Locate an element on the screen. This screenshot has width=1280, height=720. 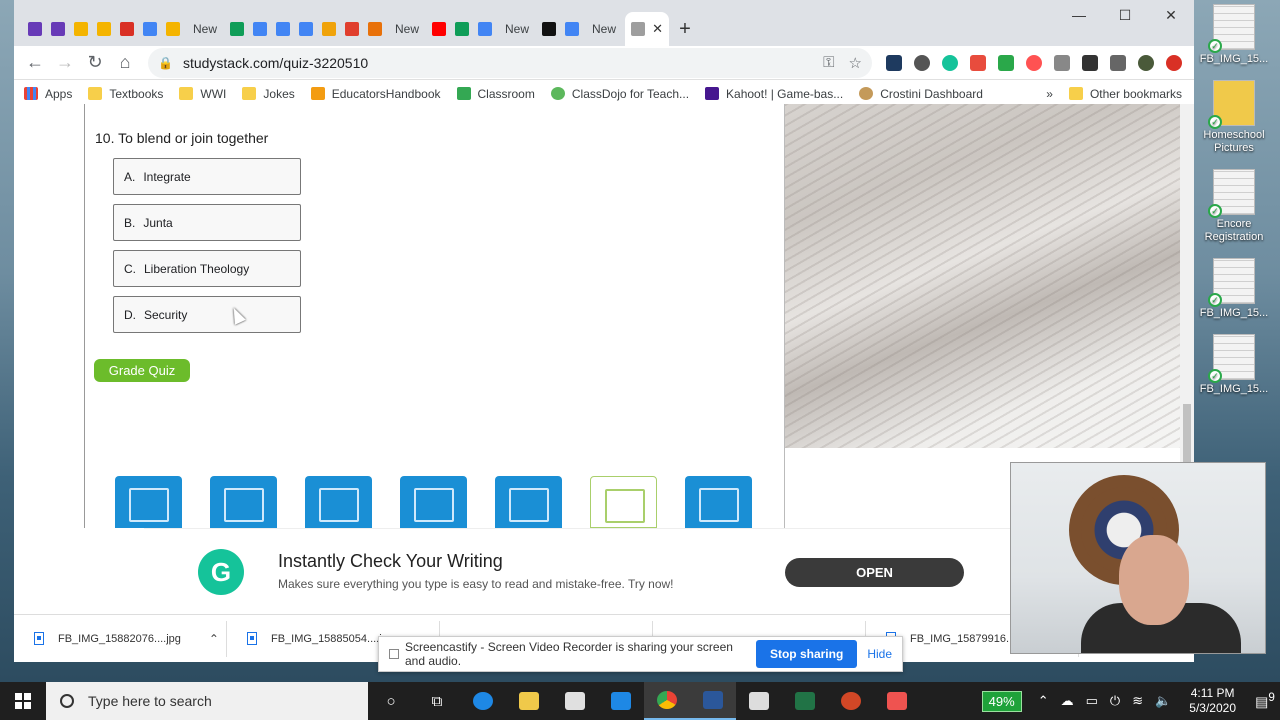
bookmark-wwi: WWI is located at coordinates (202, 94).